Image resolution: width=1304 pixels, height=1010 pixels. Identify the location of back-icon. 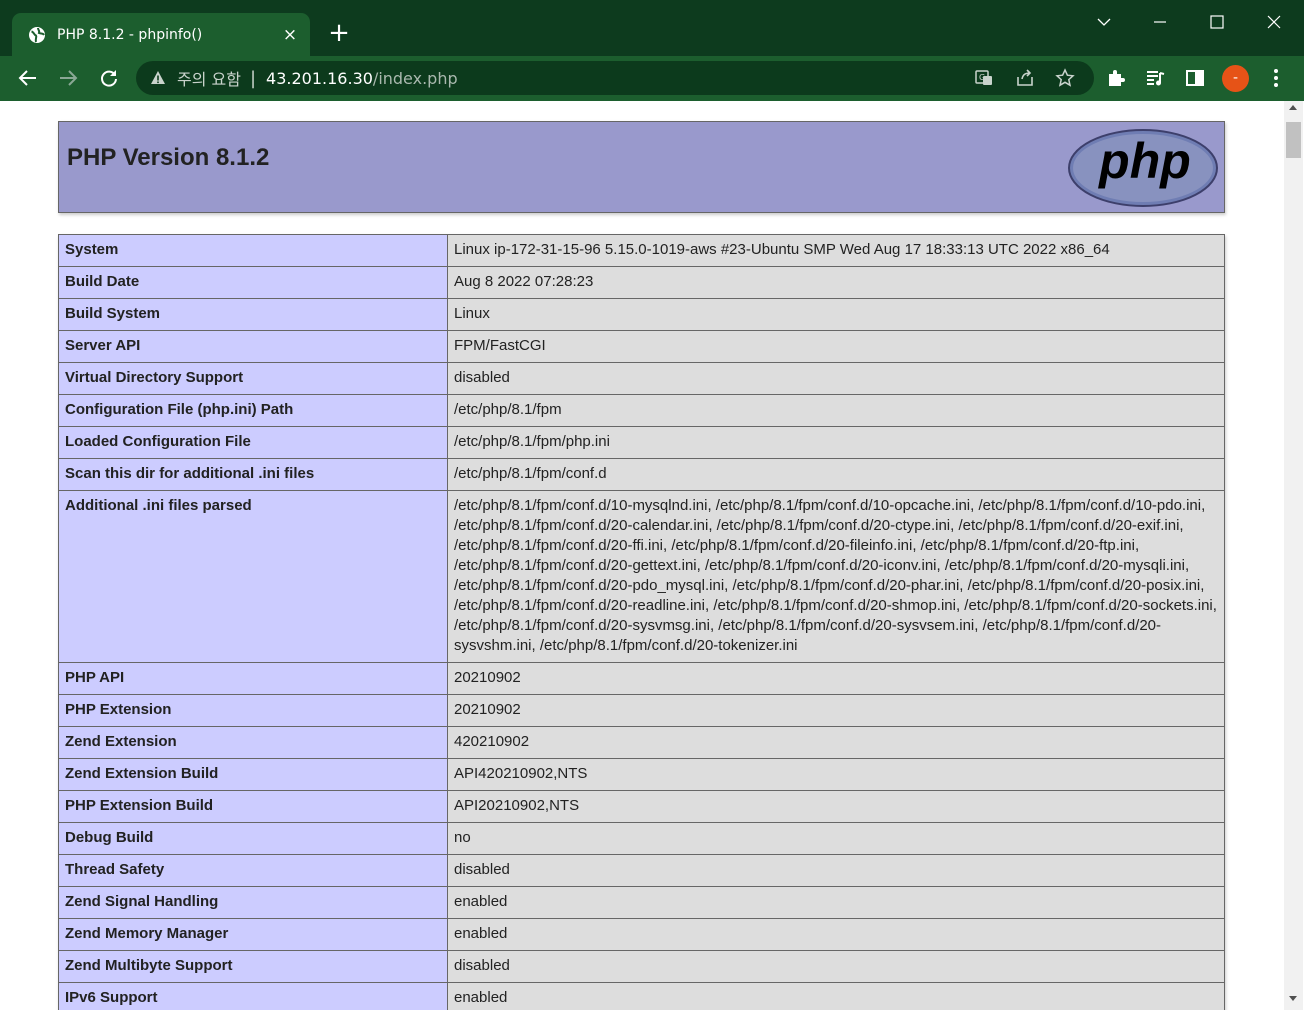
(28, 78).